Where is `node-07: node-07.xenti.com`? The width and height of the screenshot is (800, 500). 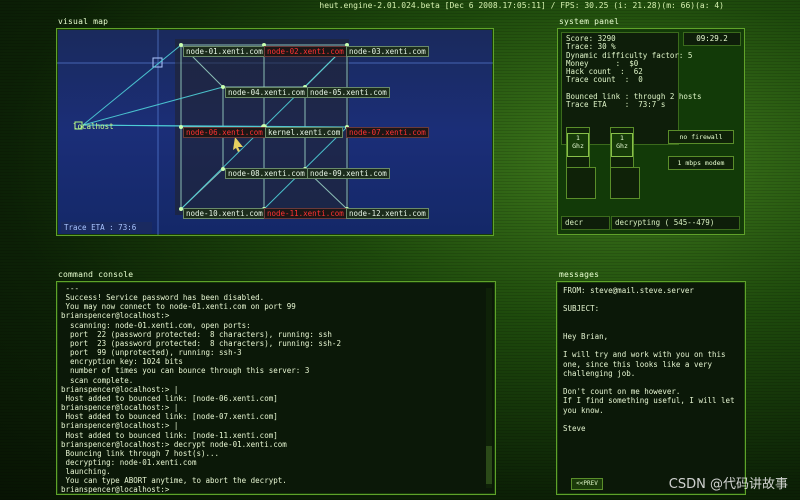
node-07: node-07.xenti.com is located at coordinates (387, 132).